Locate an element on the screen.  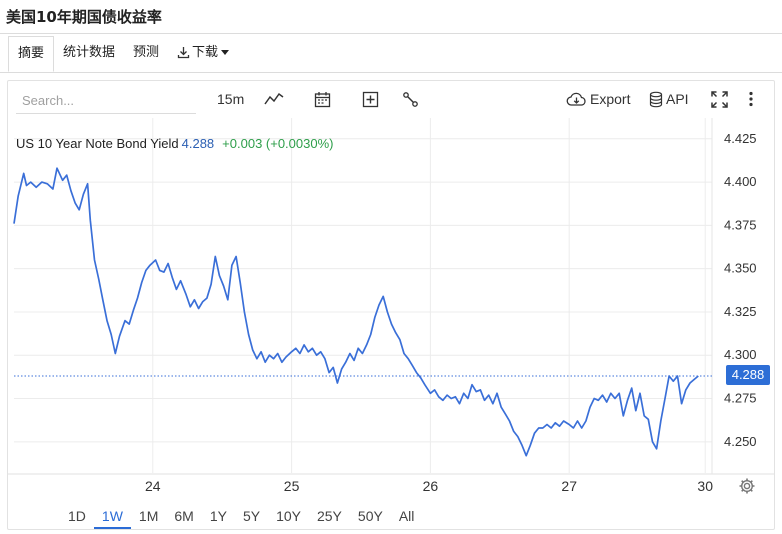
y-tick-label: 4.300 is located at coordinates (740, 354).